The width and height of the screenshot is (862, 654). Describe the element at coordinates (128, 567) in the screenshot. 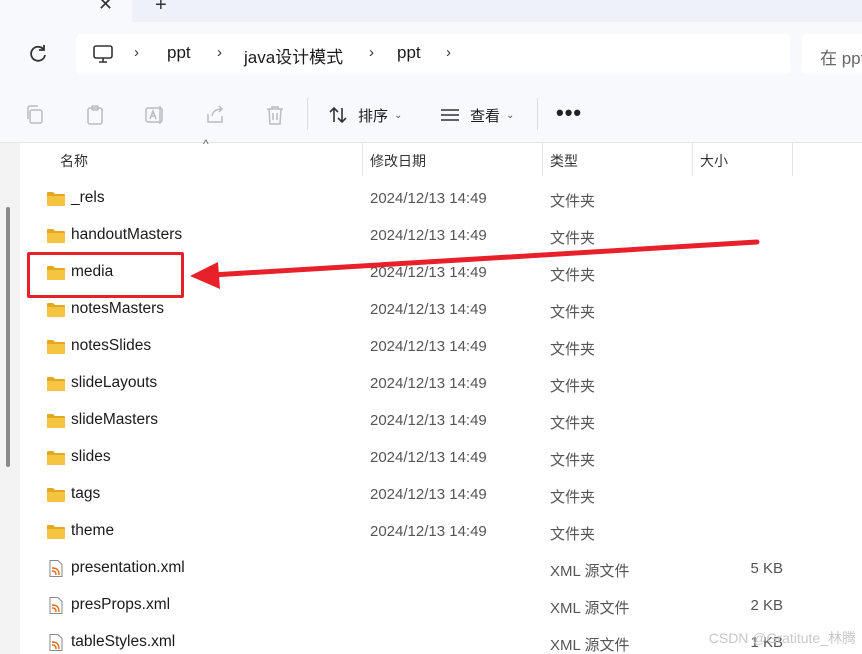

I see `file-name: presentation.xml` at that location.